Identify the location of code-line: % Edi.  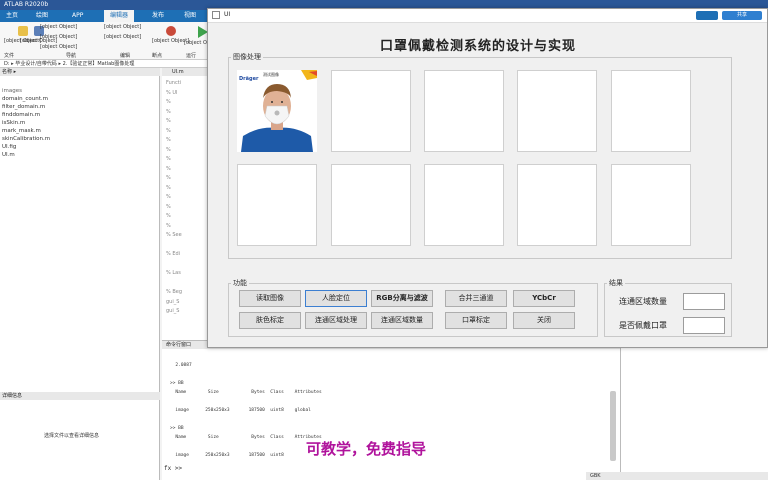
(173, 254).